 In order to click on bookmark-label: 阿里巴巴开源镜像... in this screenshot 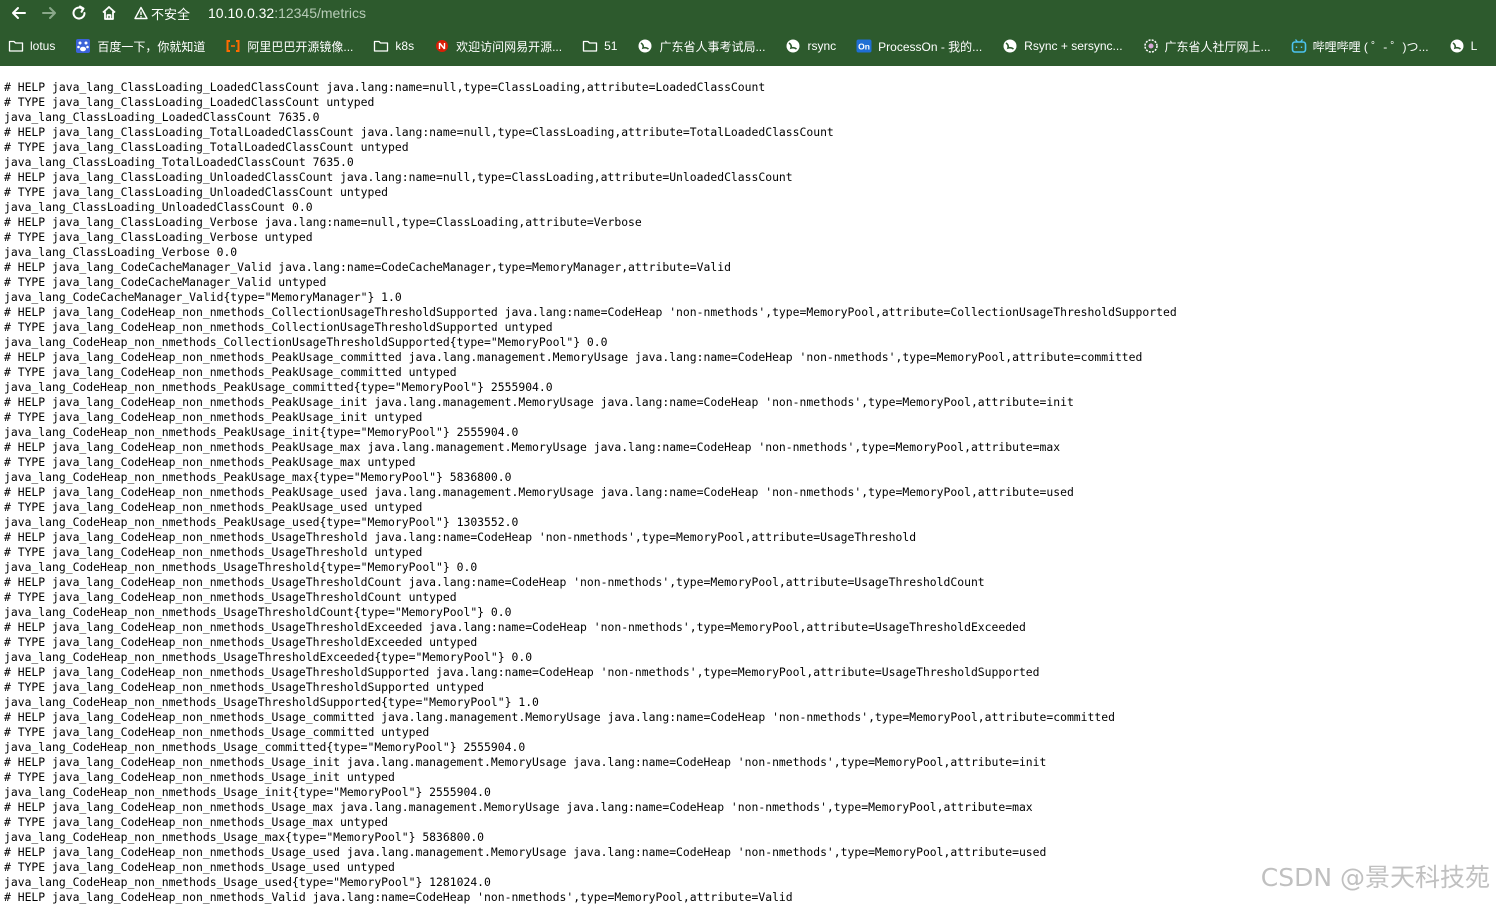, I will do `click(300, 46)`.